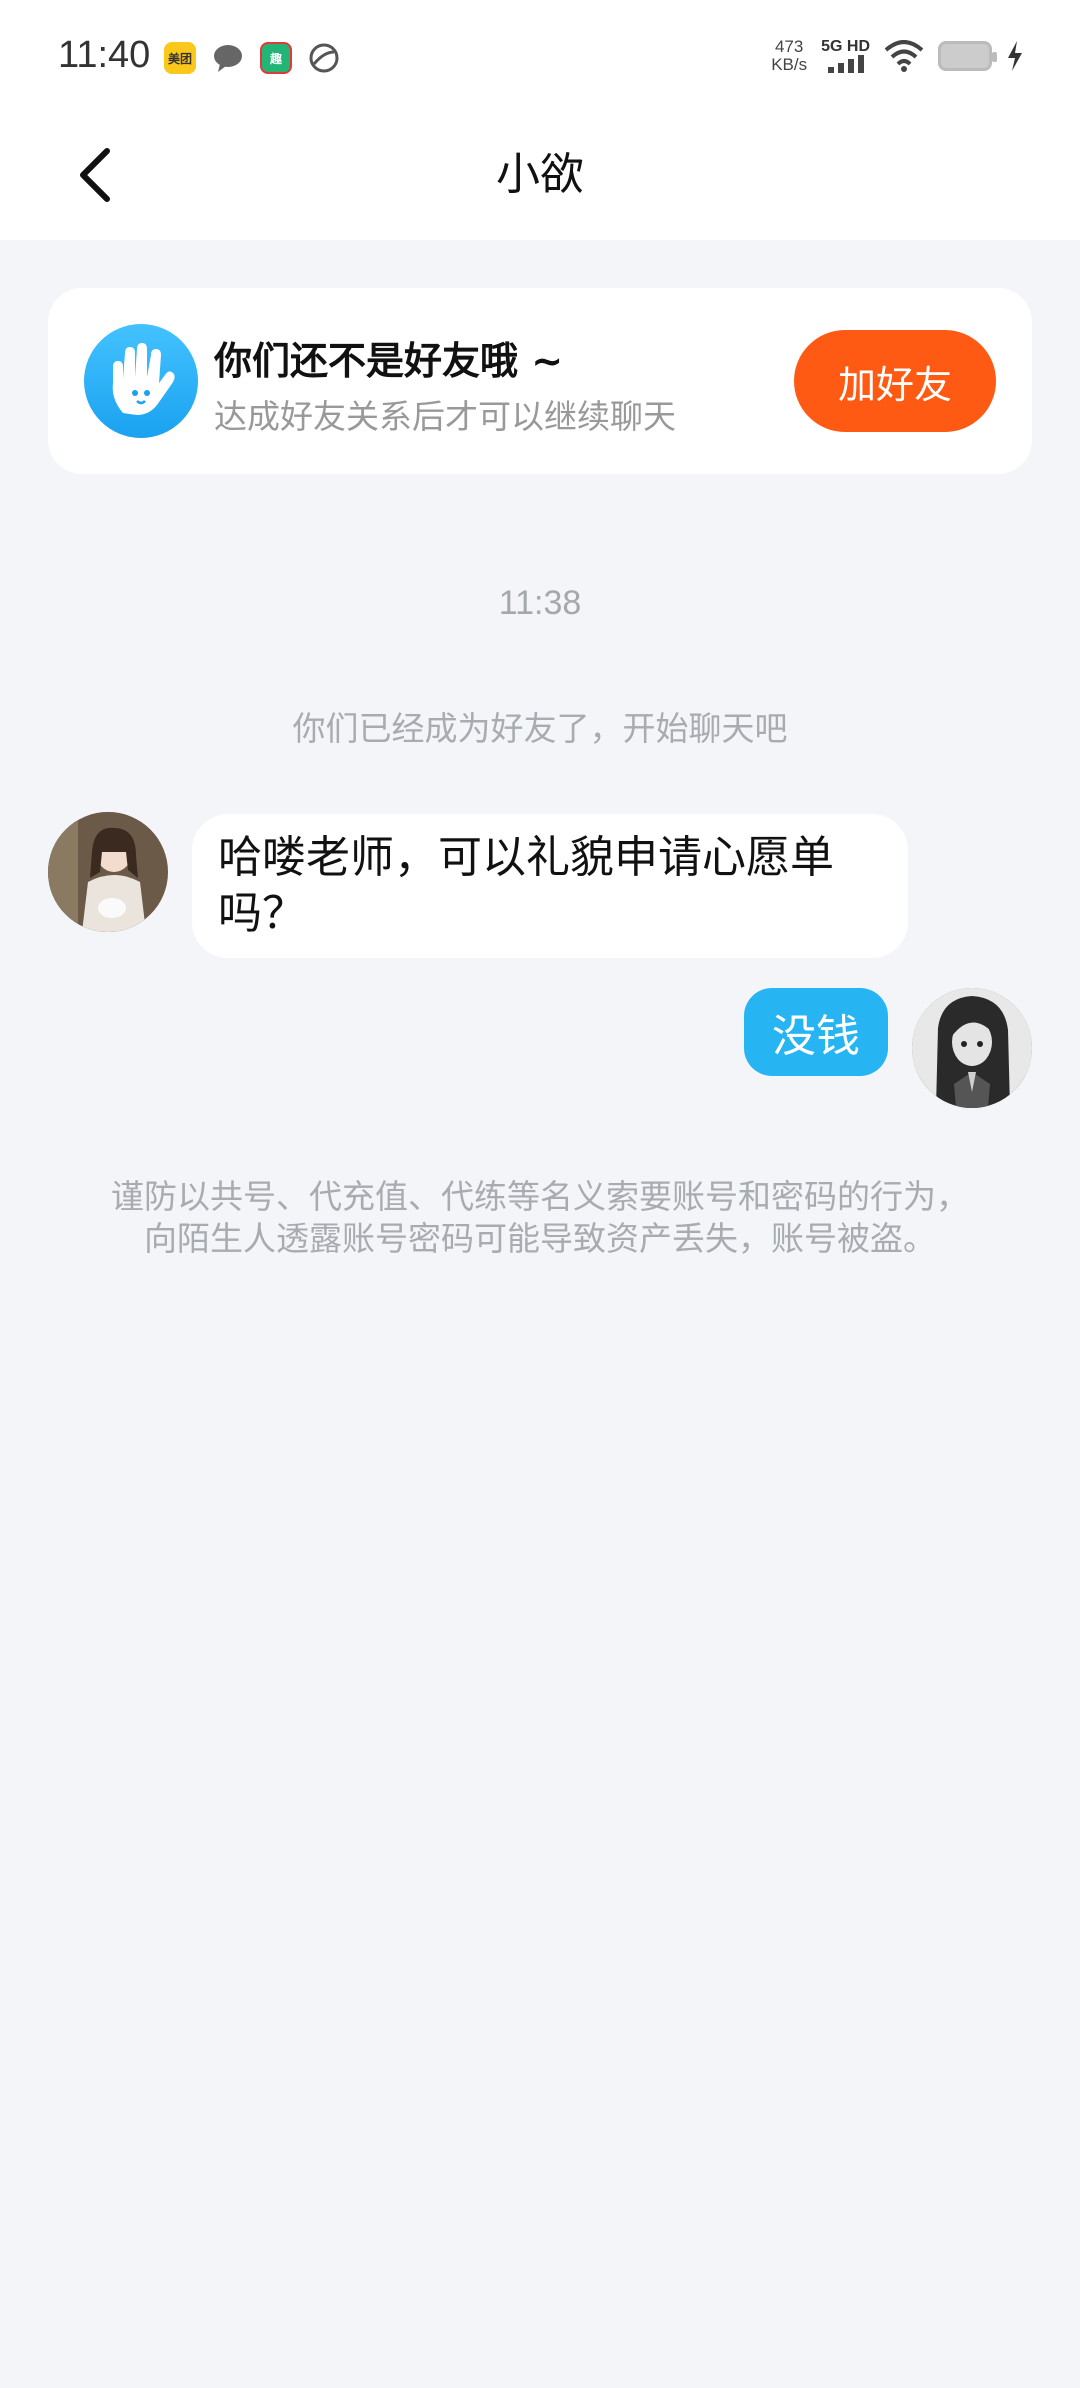 Image resolution: width=1080 pixels, height=2388 pixels. Describe the element at coordinates (104, 55) in the screenshot. I see `status-time: 11:40` at that location.